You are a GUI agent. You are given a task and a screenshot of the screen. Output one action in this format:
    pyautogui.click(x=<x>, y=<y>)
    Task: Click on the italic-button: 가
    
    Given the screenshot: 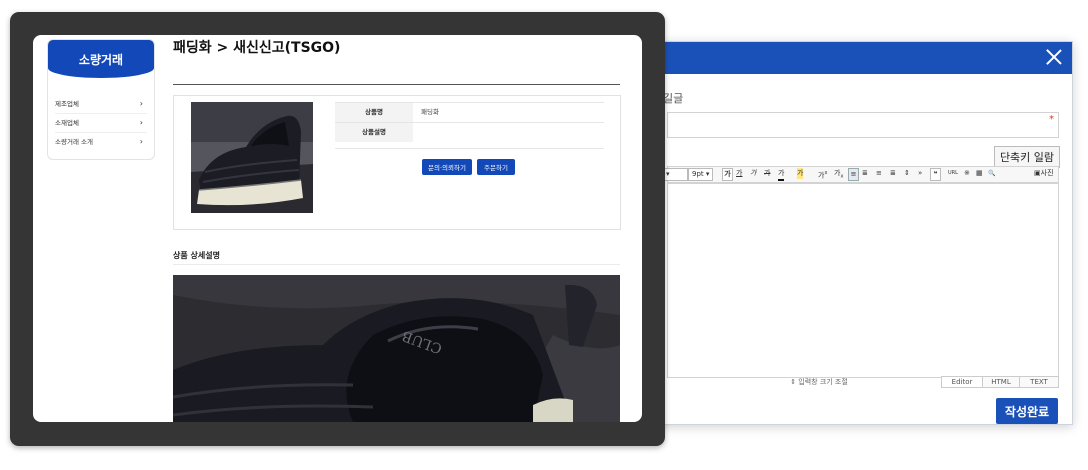 What is the action you would take?
    pyautogui.click(x=753, y=173)
    